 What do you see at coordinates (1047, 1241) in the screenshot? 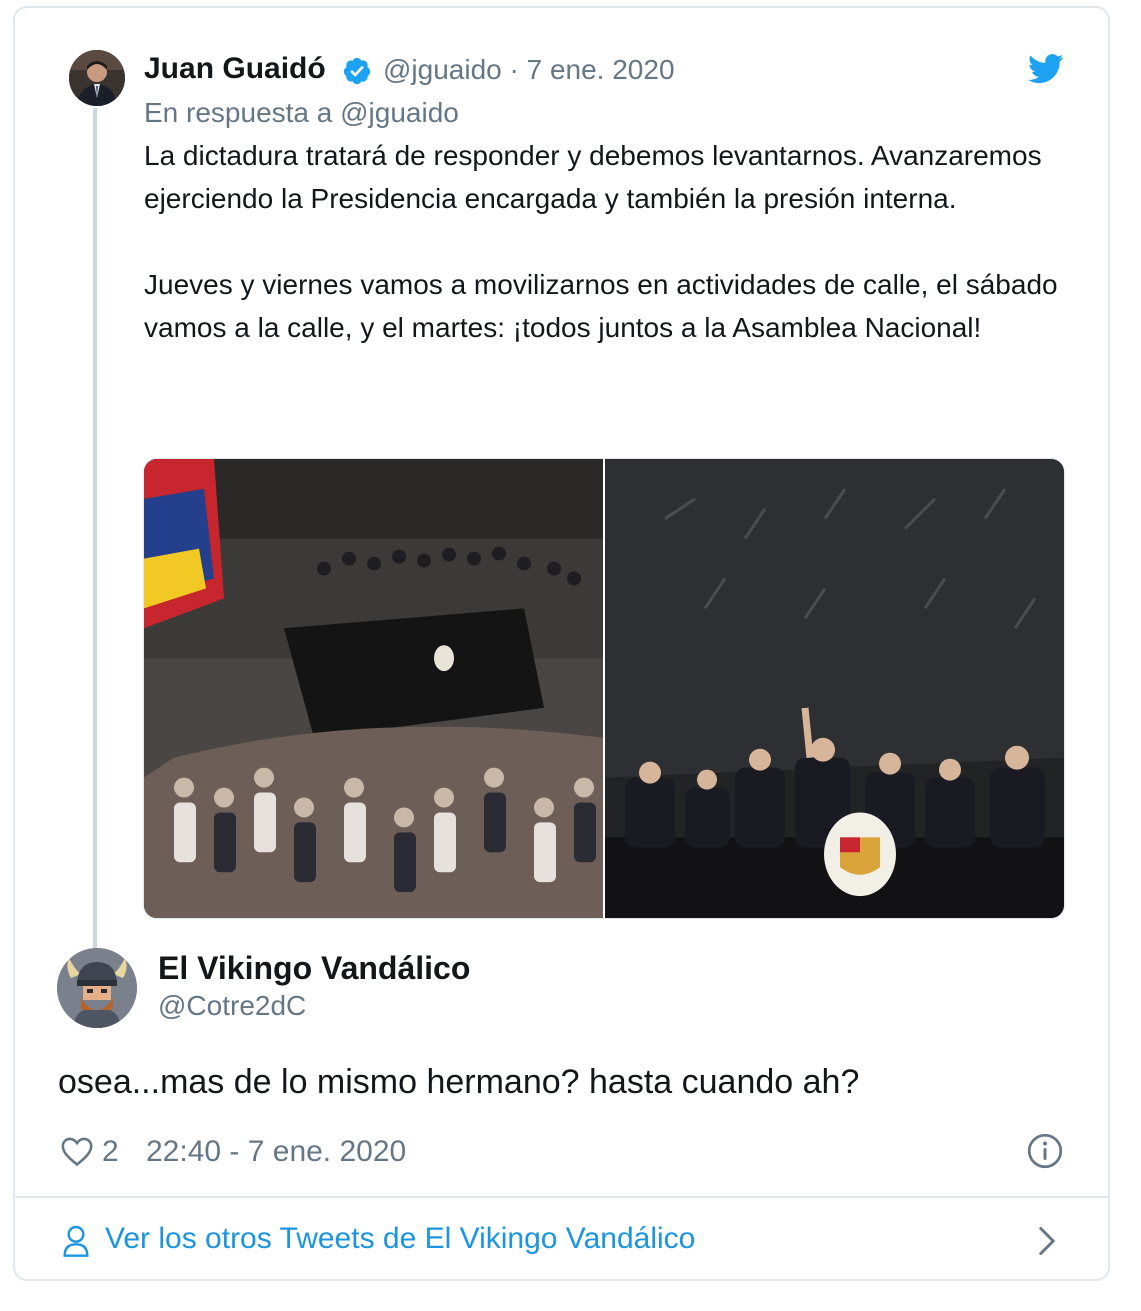
I see `chevron-right-icon` at bounding box center [1047, 1241].